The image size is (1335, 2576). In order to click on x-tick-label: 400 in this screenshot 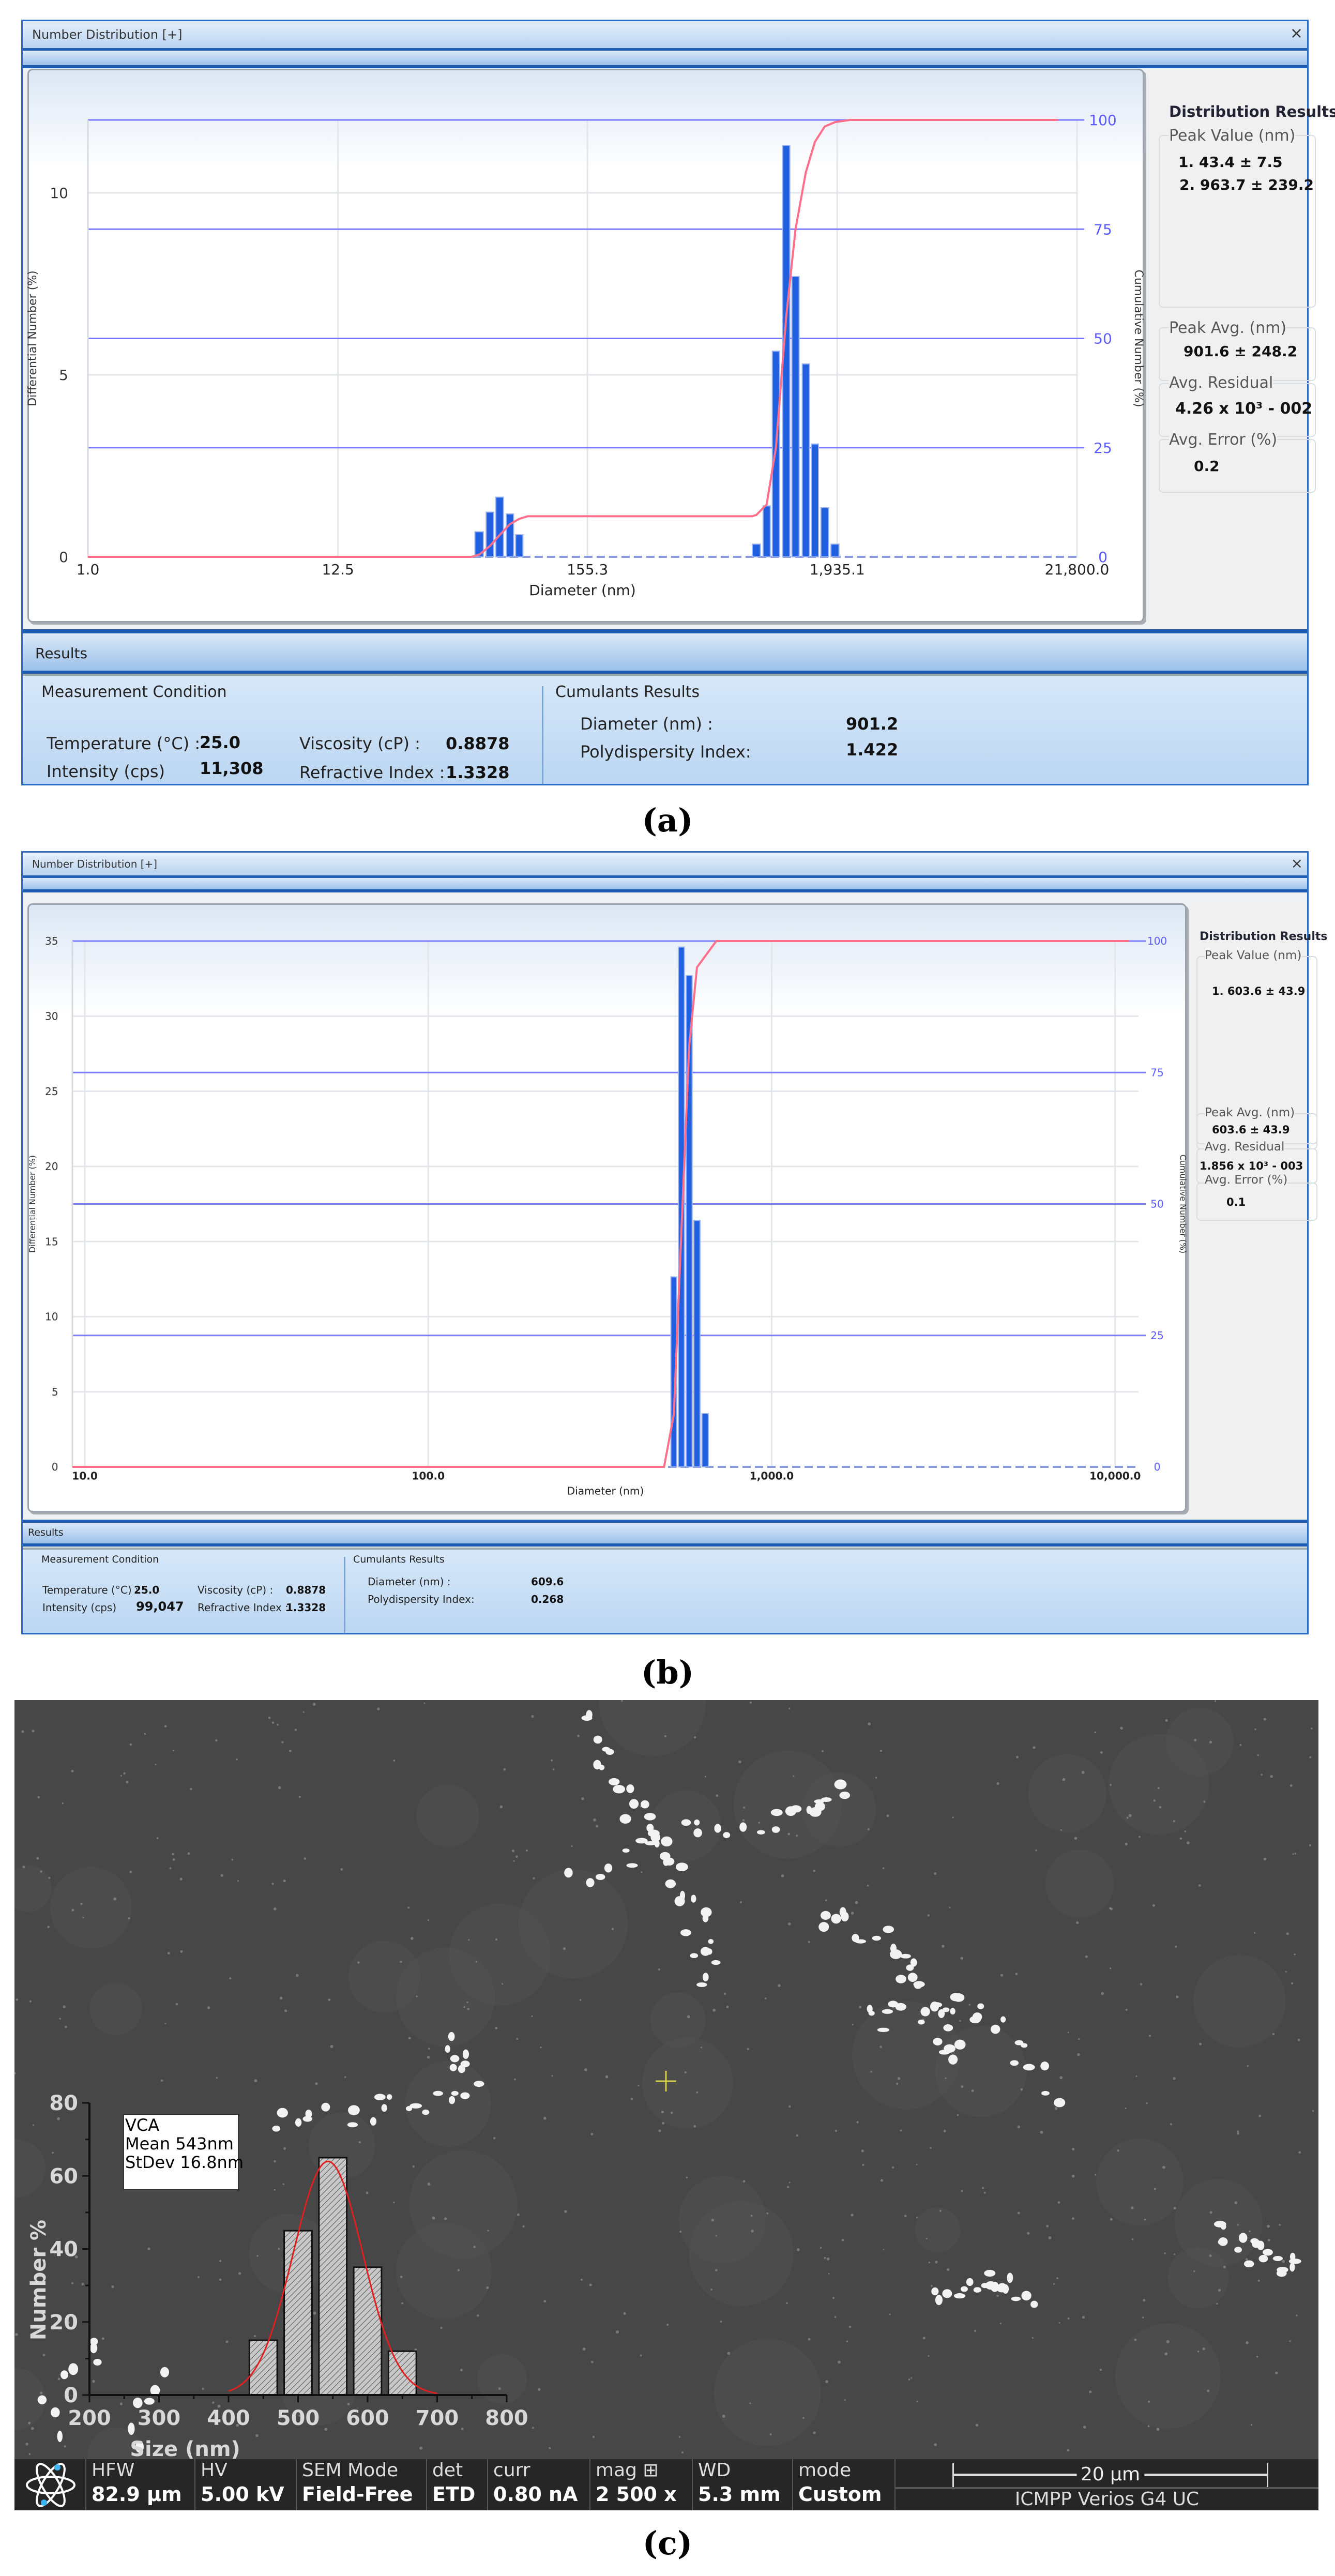, I will do `click(229, 2418)`.